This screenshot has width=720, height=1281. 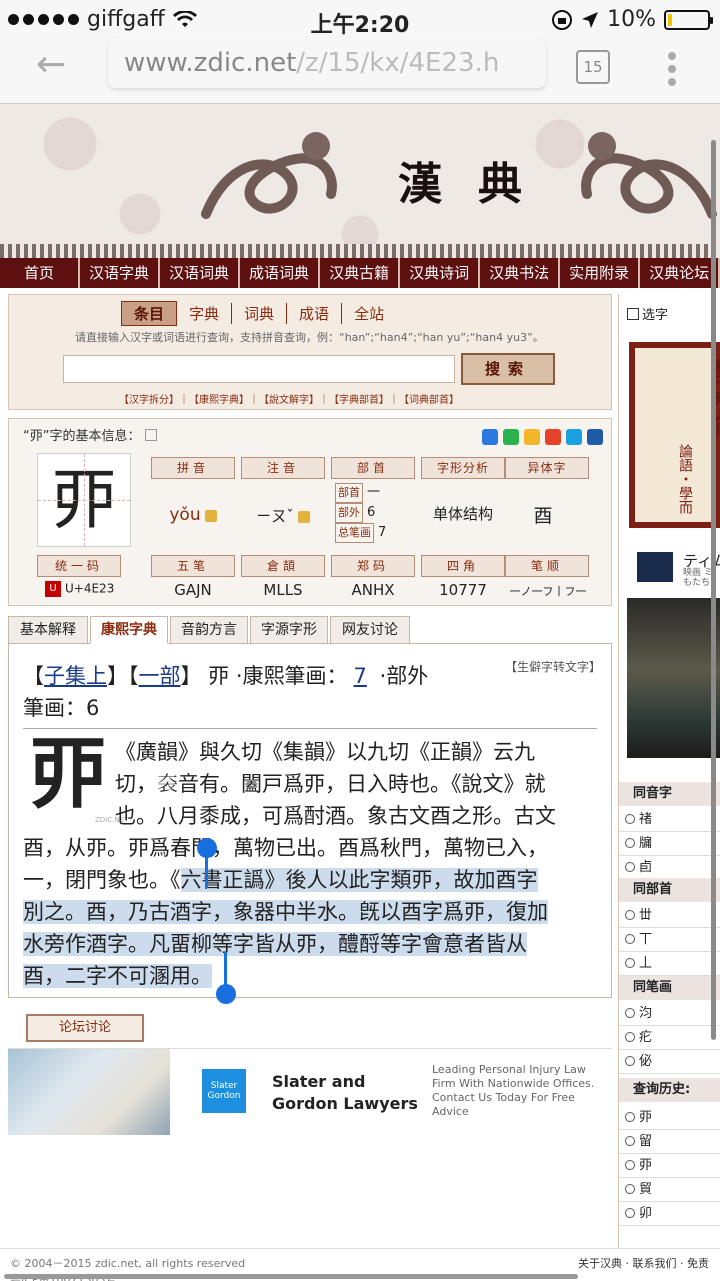 I want to click on list-item: 牖, so click(x=669, y=844).